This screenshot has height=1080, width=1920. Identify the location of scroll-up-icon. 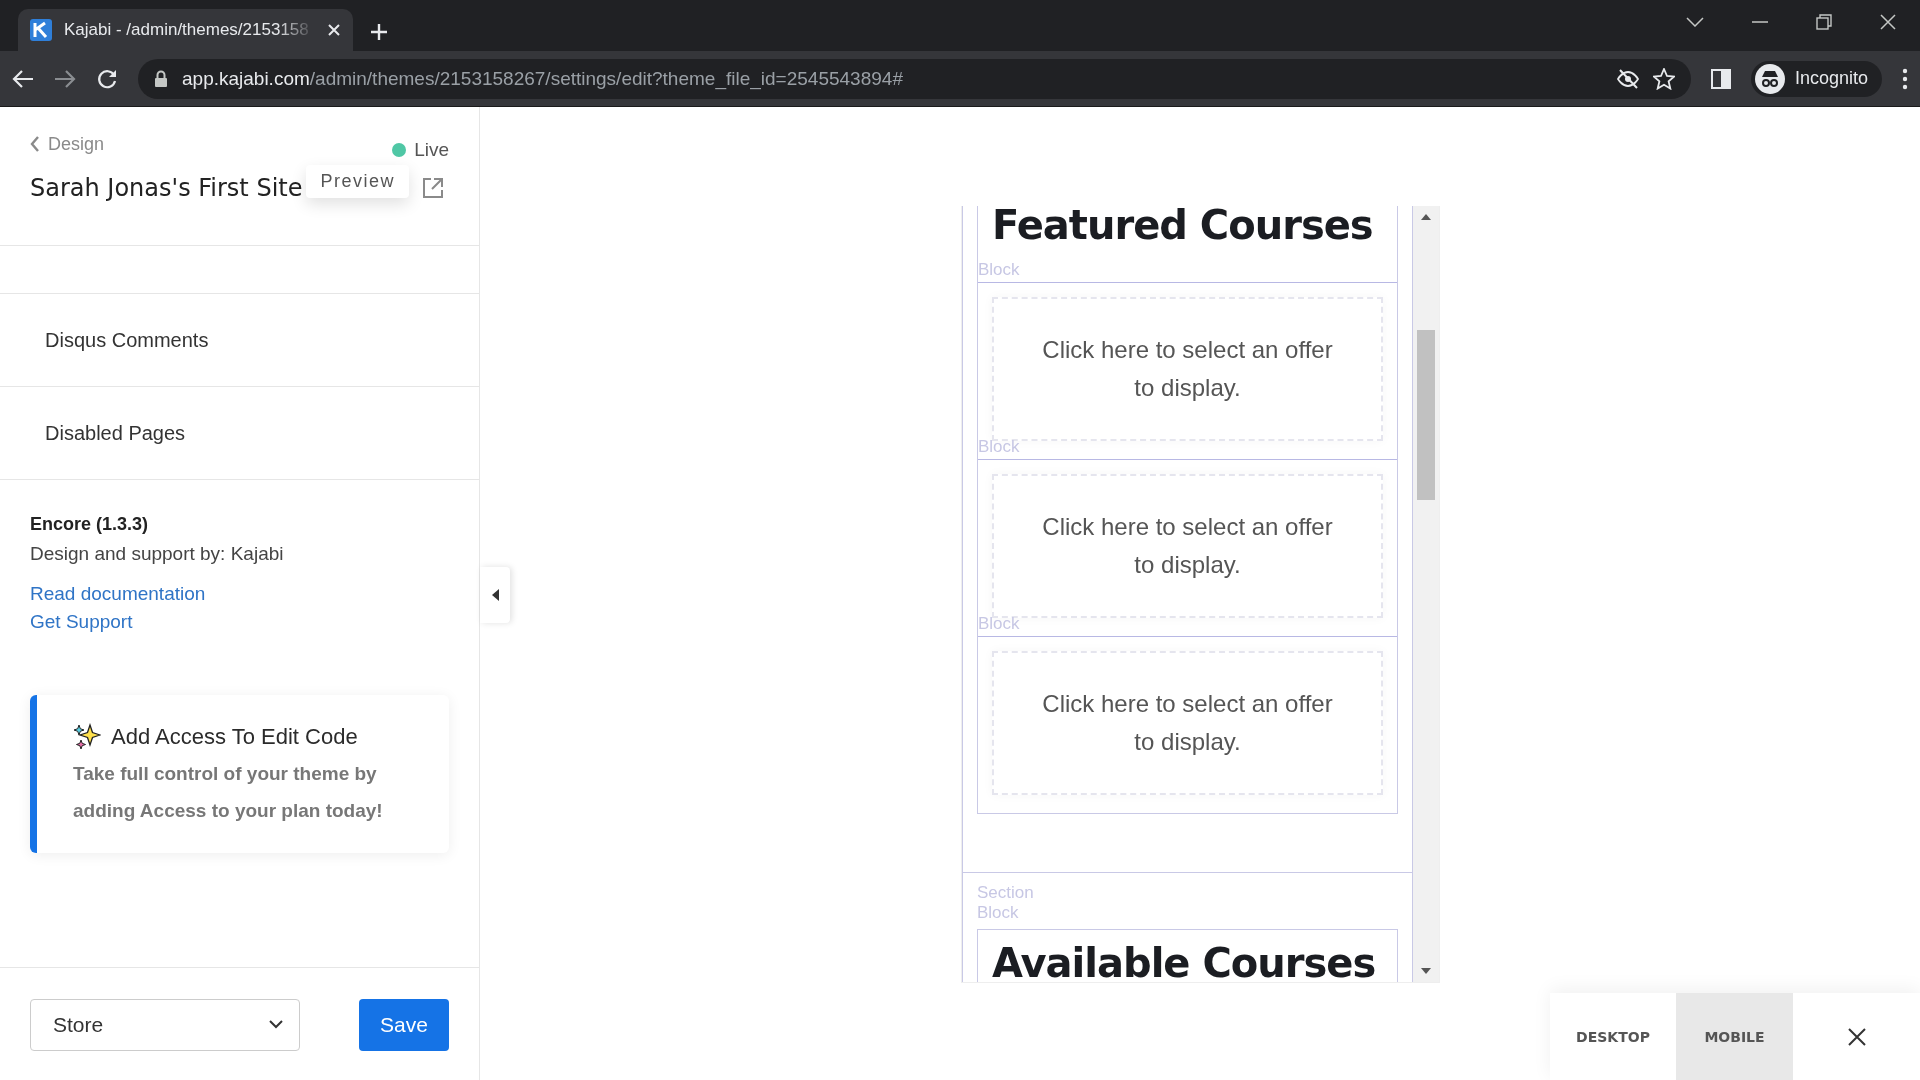
(1426, 217).